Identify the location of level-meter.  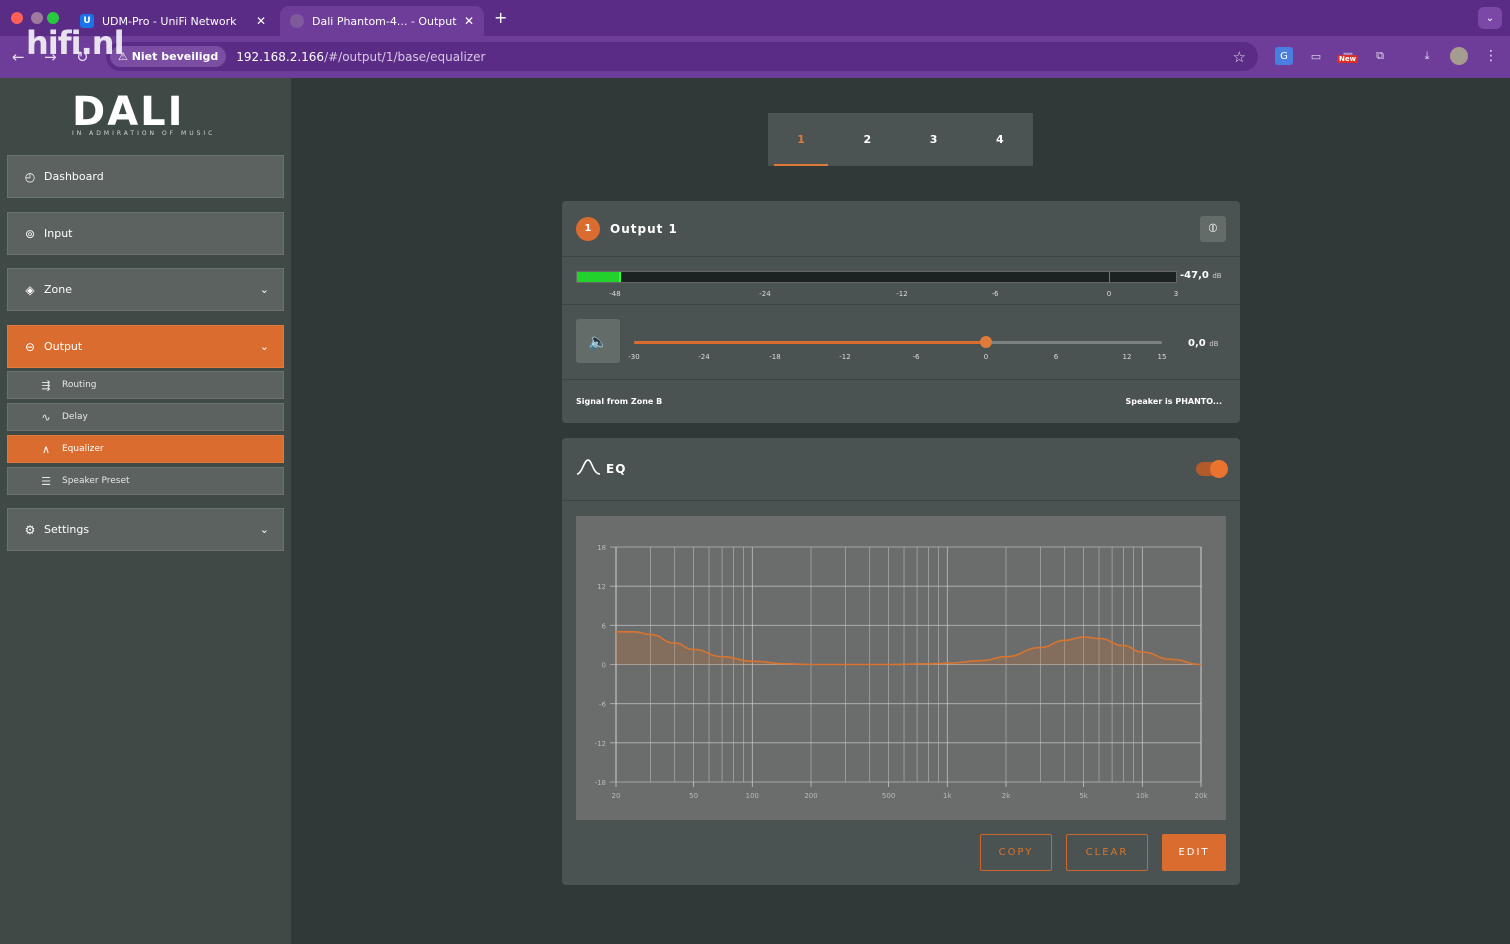
(876, 277).